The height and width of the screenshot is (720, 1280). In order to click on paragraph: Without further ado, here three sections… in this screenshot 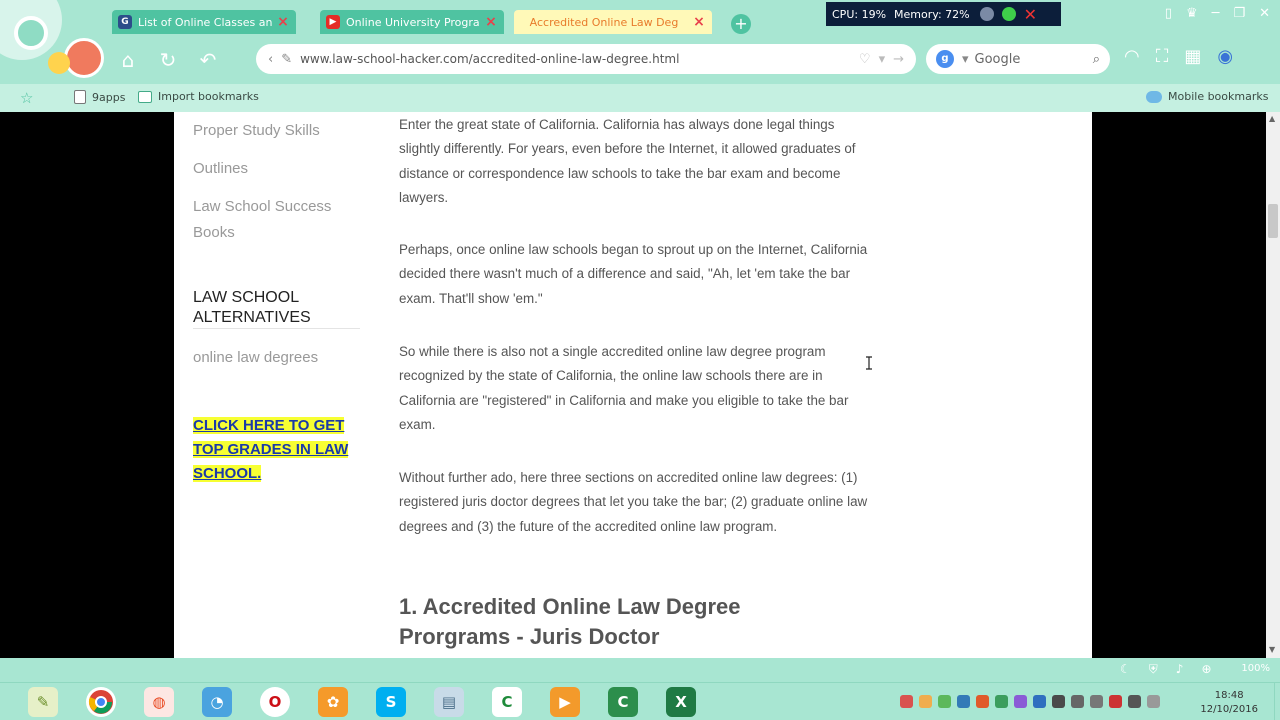, I will do `click(633, 502)`.